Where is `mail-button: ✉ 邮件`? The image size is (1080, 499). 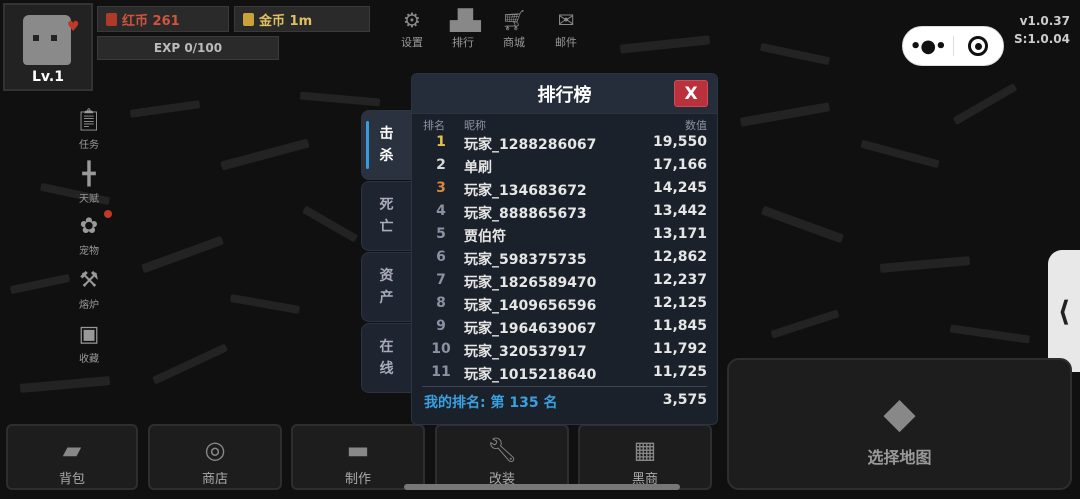 mail-button: ✉ 邮件 is located at coordinates (566, 29).